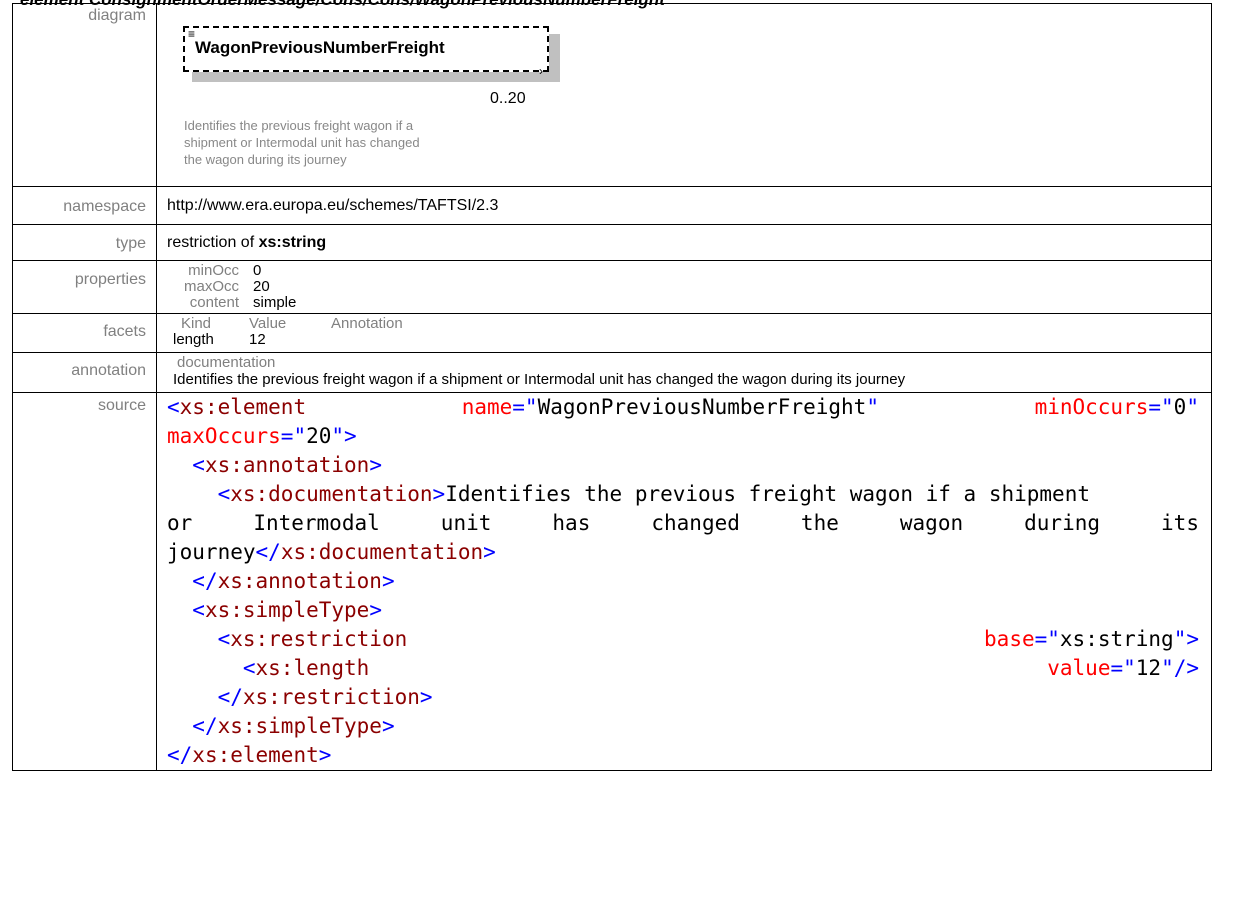 This screenshot has height=904, width=1242. Describe the element at coordinates (211, 552) in the screenshot. I see `source-text: journey` at that location.